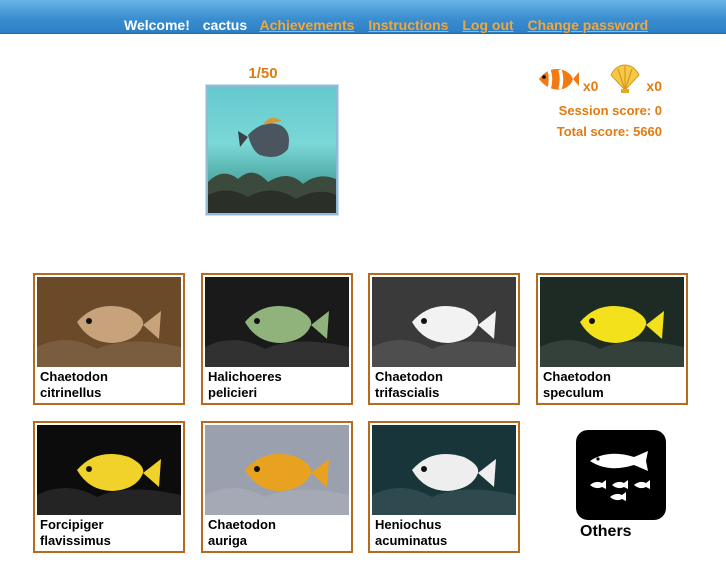 The height and width of the screenshot is (572, 726). I want to click on fish-group-icon, so click(620, 476).